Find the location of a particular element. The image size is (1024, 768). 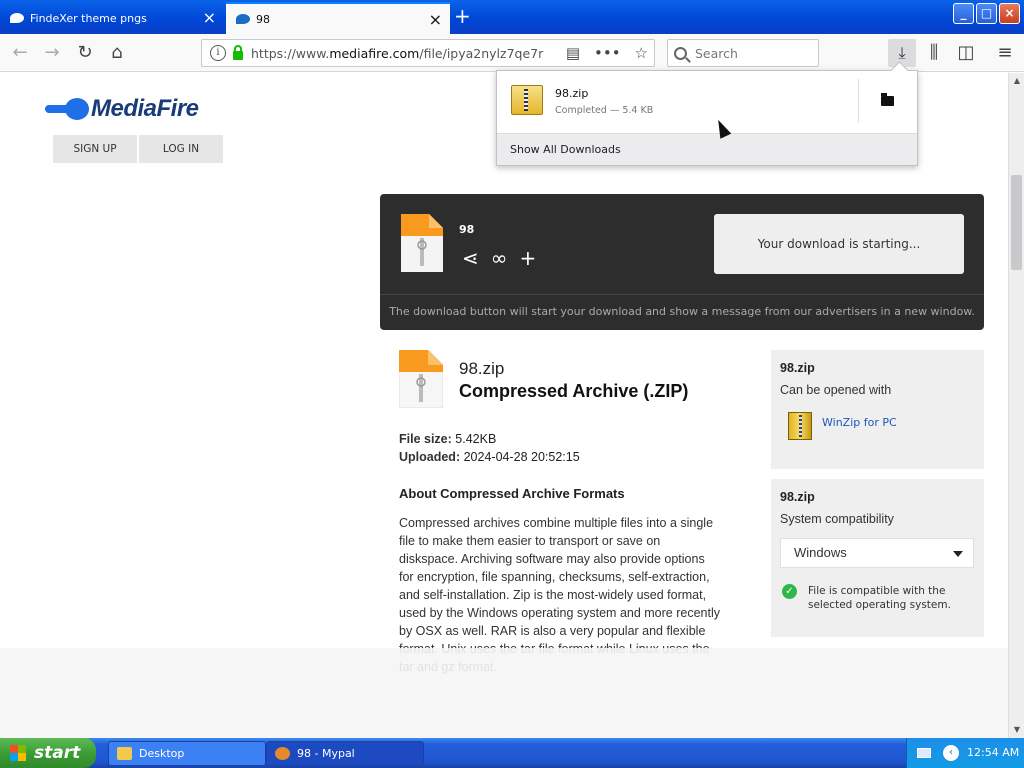

upload-date: 2024-04-28 20:52:15 is located at coordinates (521, 457).